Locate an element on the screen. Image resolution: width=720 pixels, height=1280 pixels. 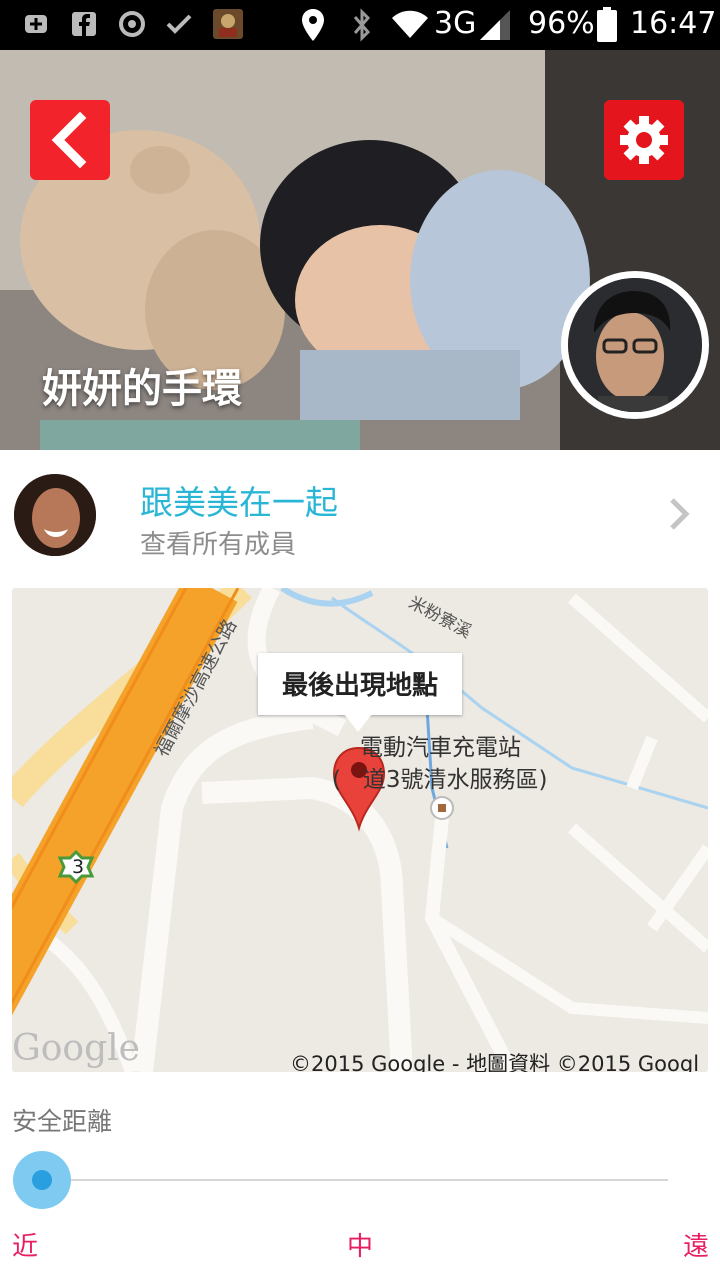
back-arrow-icon is located at coordinates (69, 140).